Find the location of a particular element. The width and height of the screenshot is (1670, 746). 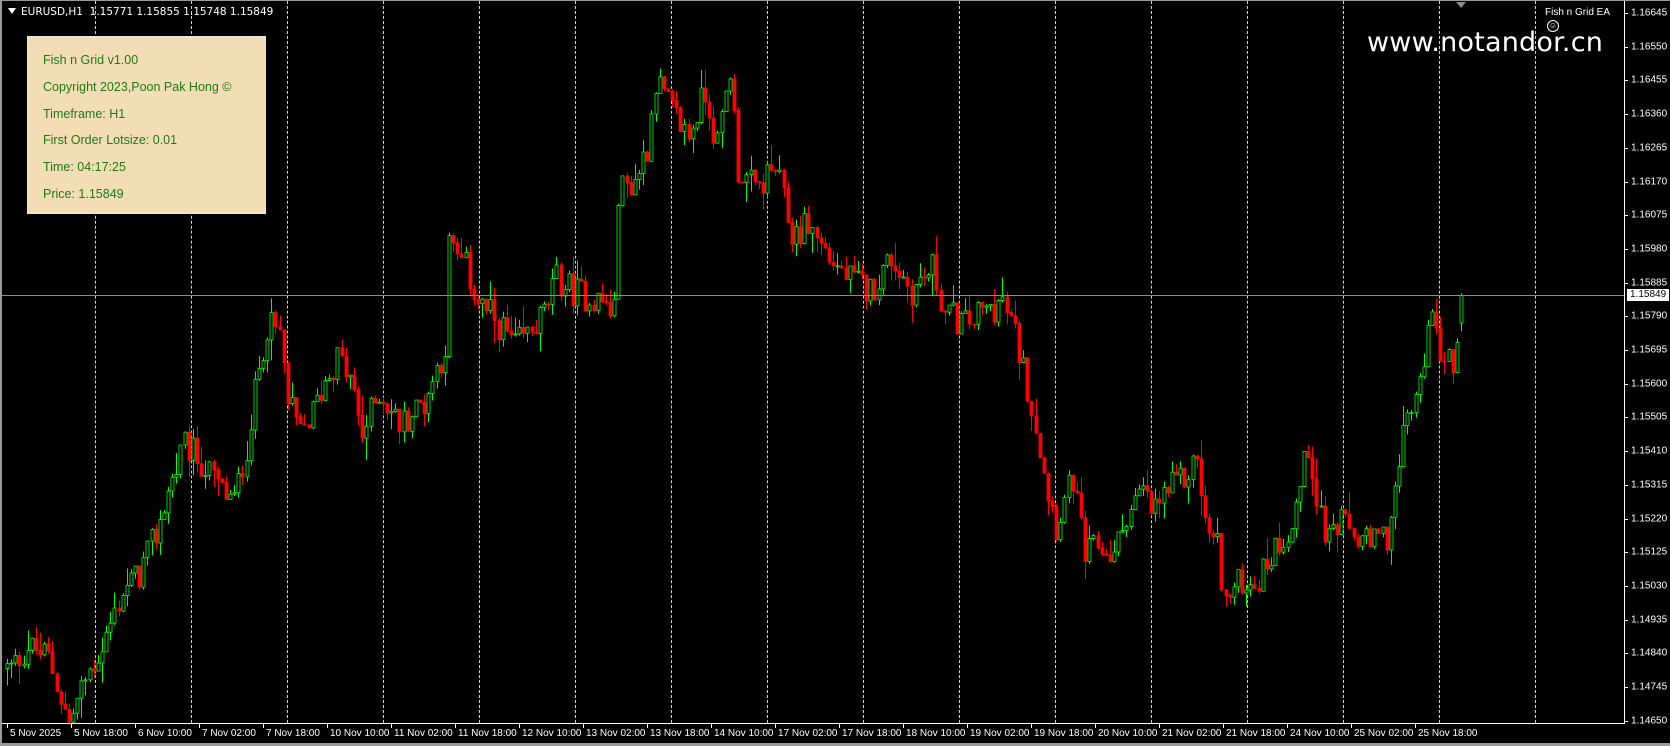

ea-status: Fish n Grid EA ☺ is located at coordinates (1584, 19).